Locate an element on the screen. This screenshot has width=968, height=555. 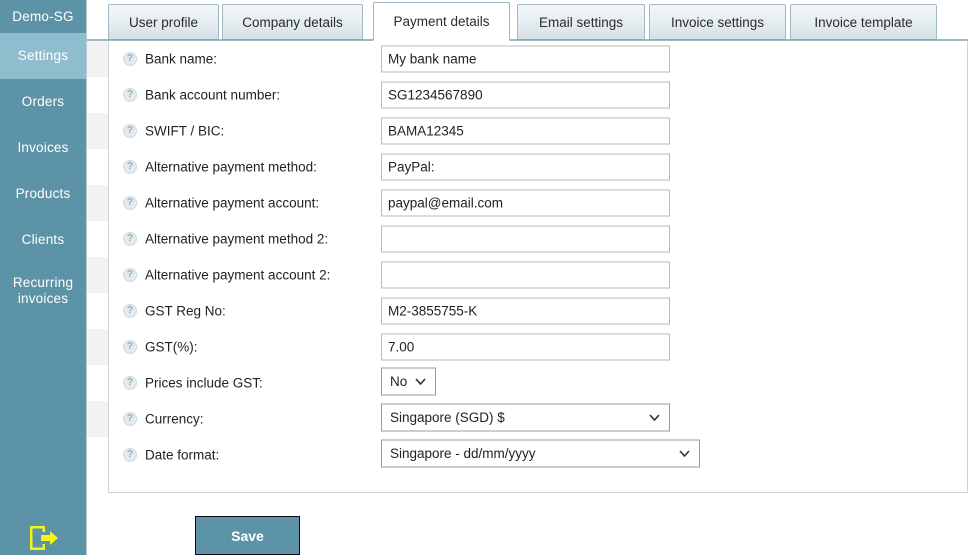
sidebar-item-label: Settings is located at coordinates (43, 55).